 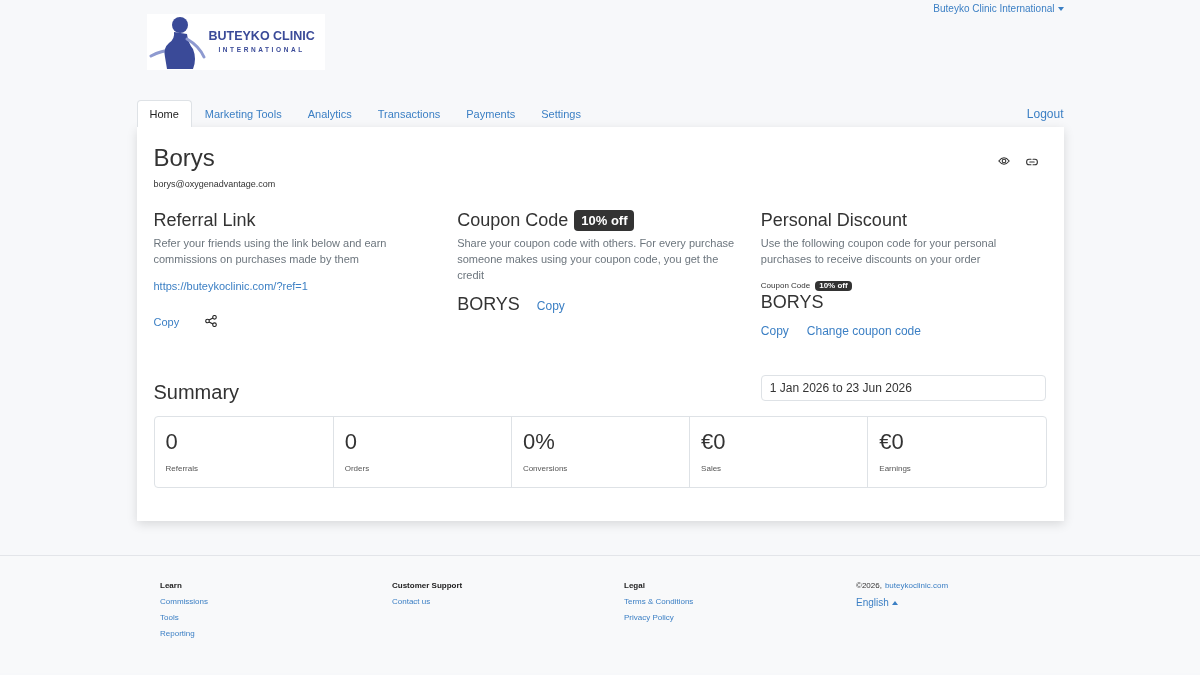 I want to click on logout-link: Logout, so click(x=1045, y=113).